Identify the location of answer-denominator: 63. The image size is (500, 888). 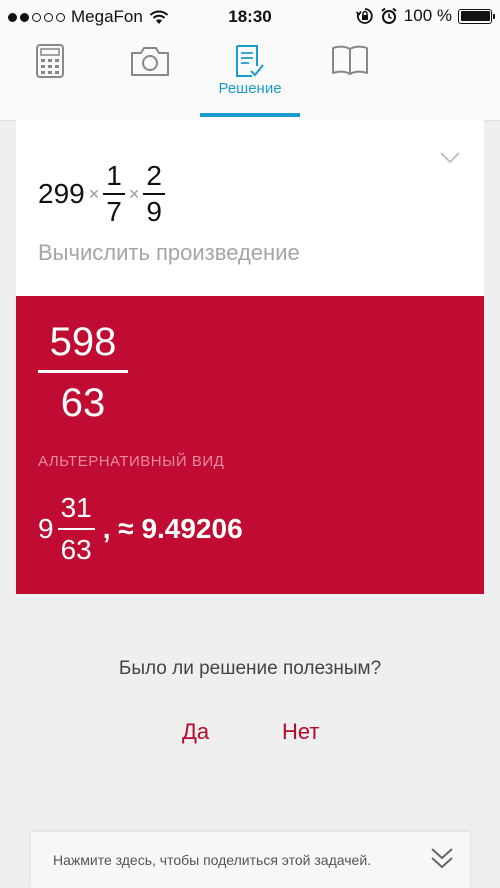
(83, 403).